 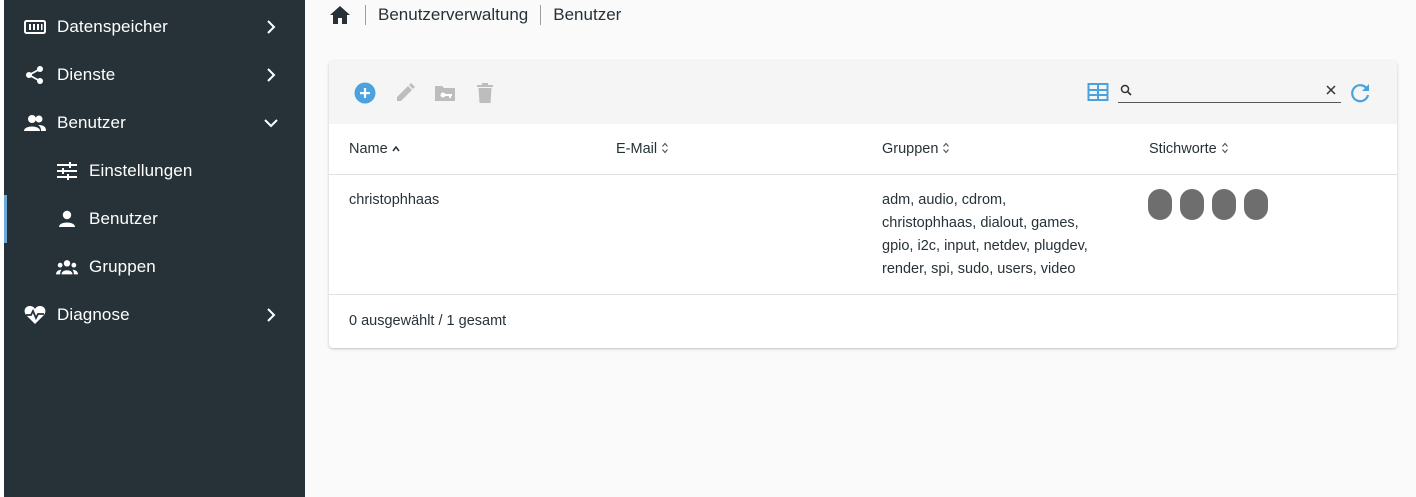 I want to click on chevron-down-icon, so click(x=271, y=123).